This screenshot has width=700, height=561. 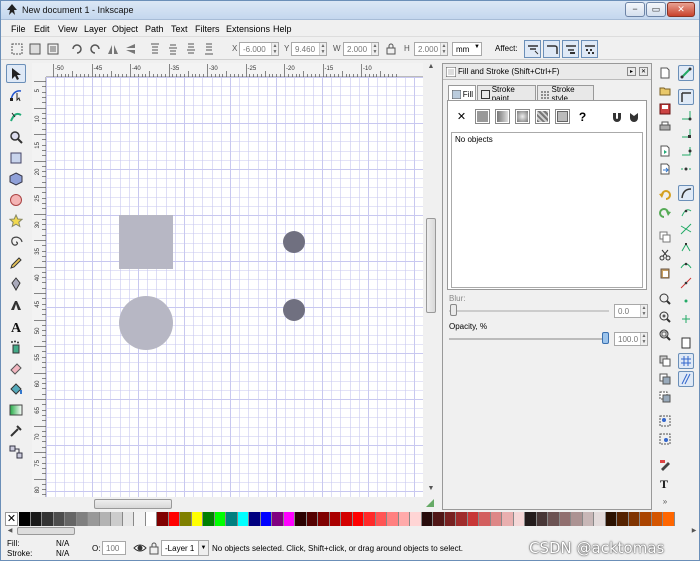 I want to click on snap-midpoints-icon, so click(x=686, y=283).